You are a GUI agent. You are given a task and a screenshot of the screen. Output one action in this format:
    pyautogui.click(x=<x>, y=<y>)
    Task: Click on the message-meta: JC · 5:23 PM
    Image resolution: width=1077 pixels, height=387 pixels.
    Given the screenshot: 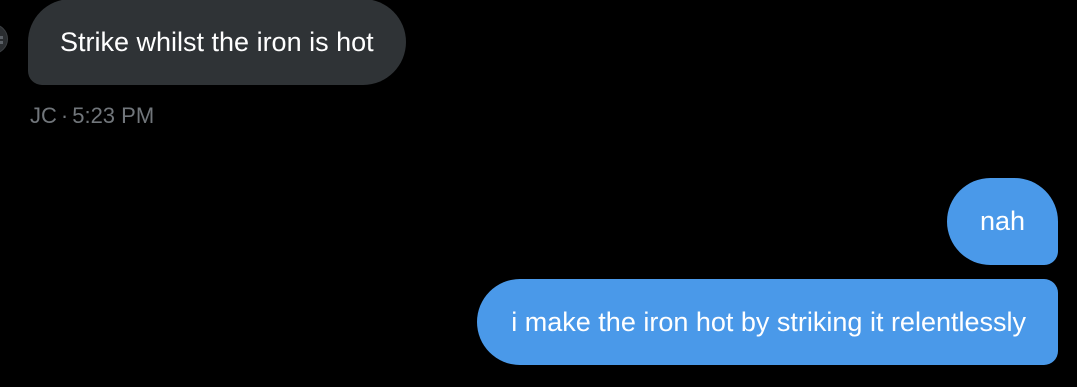 What is the action you would take?
    pyautogui.click(x=92, y=116)
    